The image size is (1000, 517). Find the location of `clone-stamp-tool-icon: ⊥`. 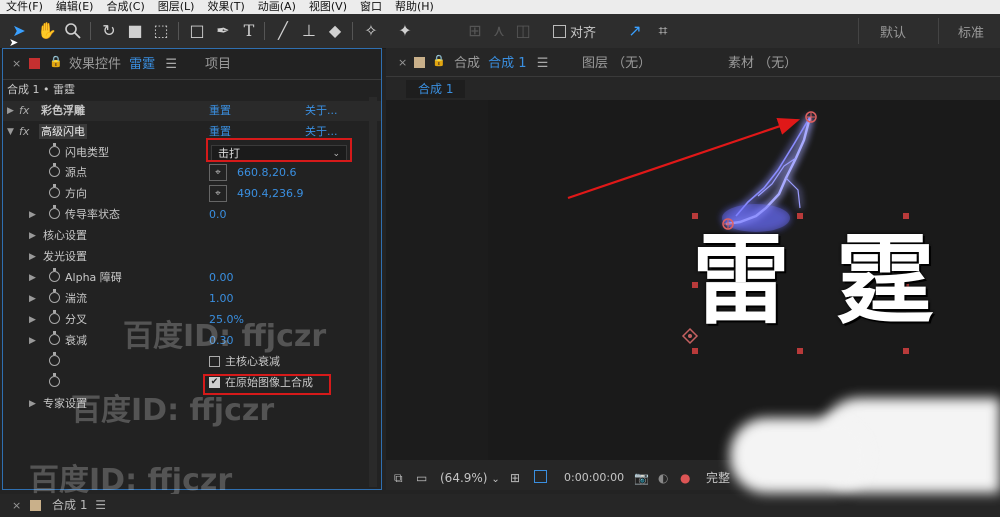

clone-stamp-tool-icon: ⊥ is located at coordinates (309, 31).